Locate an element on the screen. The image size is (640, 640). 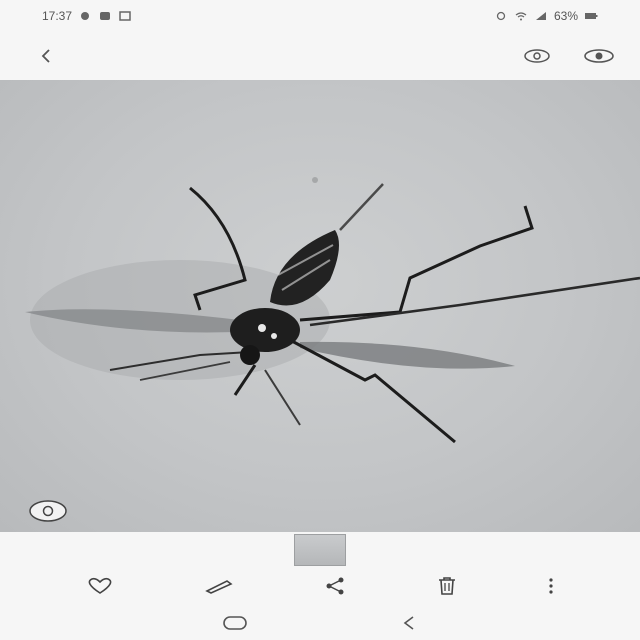
share-icon is located at coordinates (335, 586).